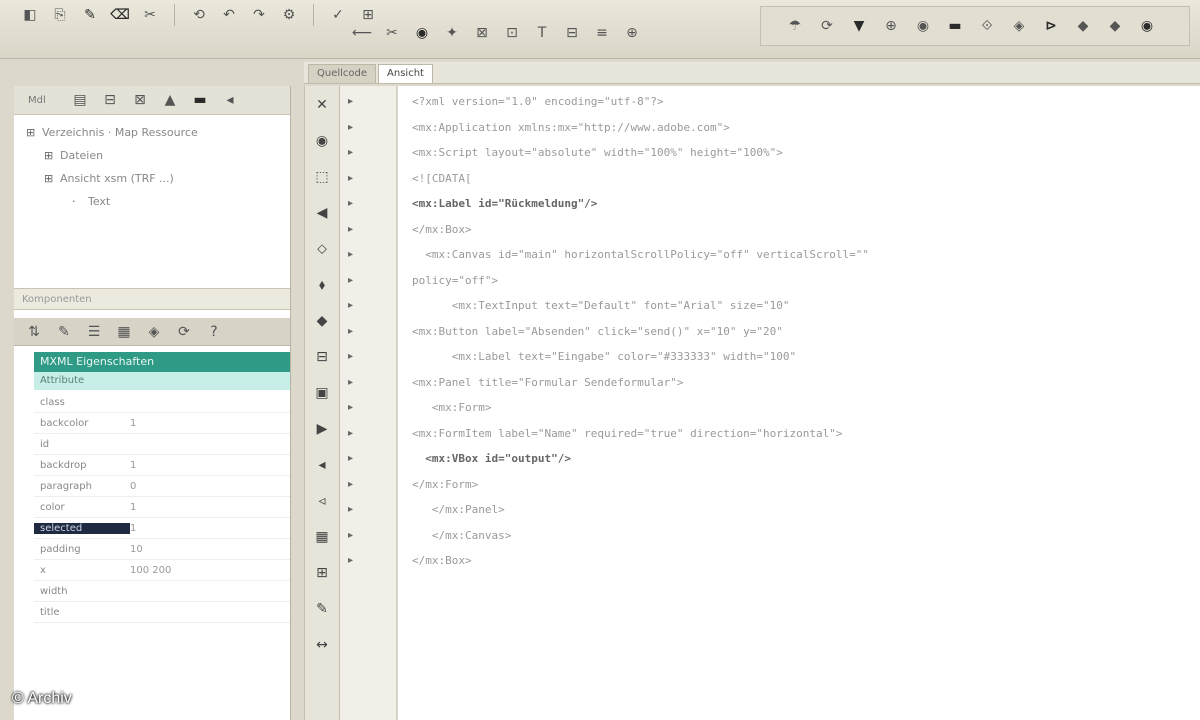 Image resolution: width=1200 pixels, height=720 pixels. I want to click on vertical-tool-9-icon: ▣, so click(322, 393).